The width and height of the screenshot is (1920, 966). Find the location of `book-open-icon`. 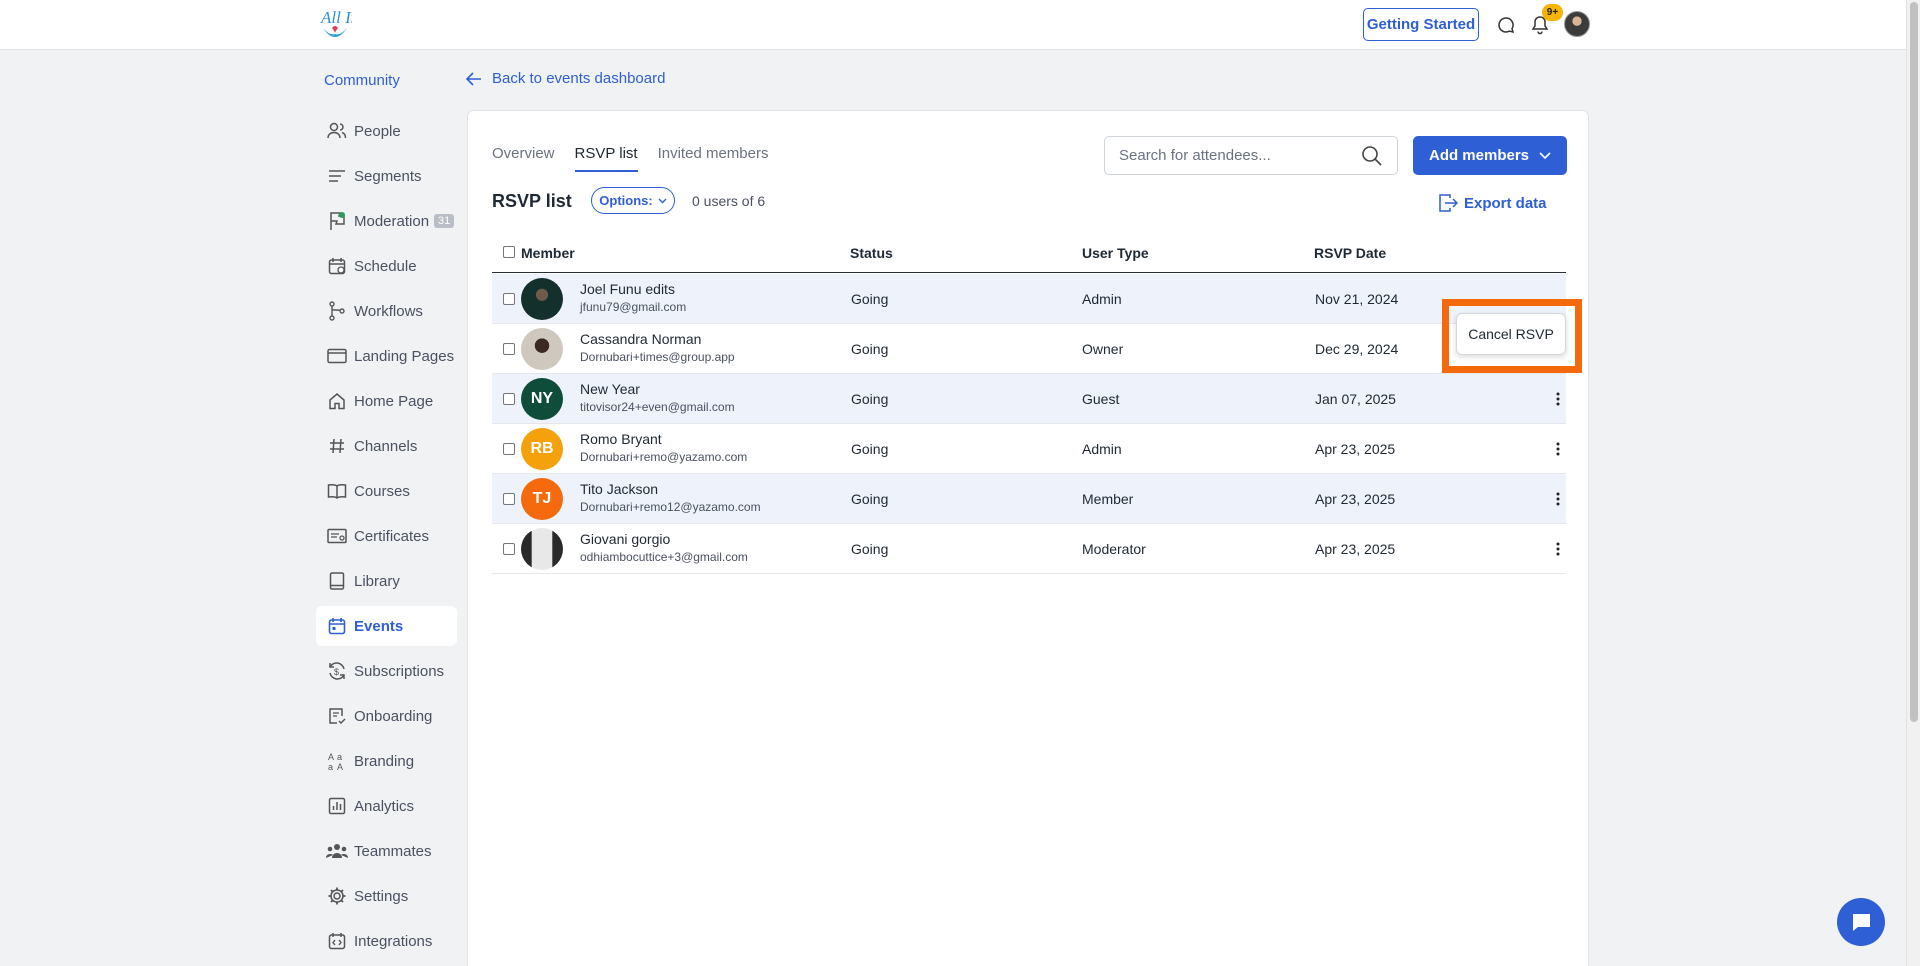

book-open-icon is located at coordinates (337, 491).